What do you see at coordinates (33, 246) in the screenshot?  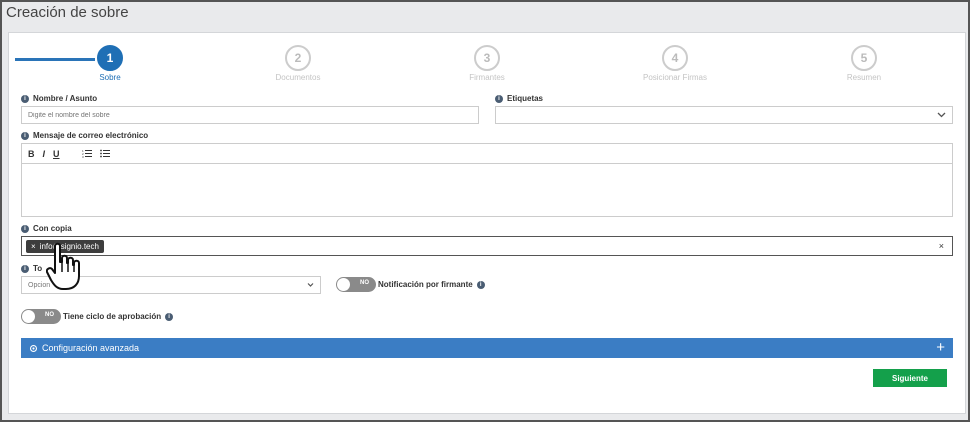 I see `chip-remove-icon: ×` at bounding box center [33, 246].